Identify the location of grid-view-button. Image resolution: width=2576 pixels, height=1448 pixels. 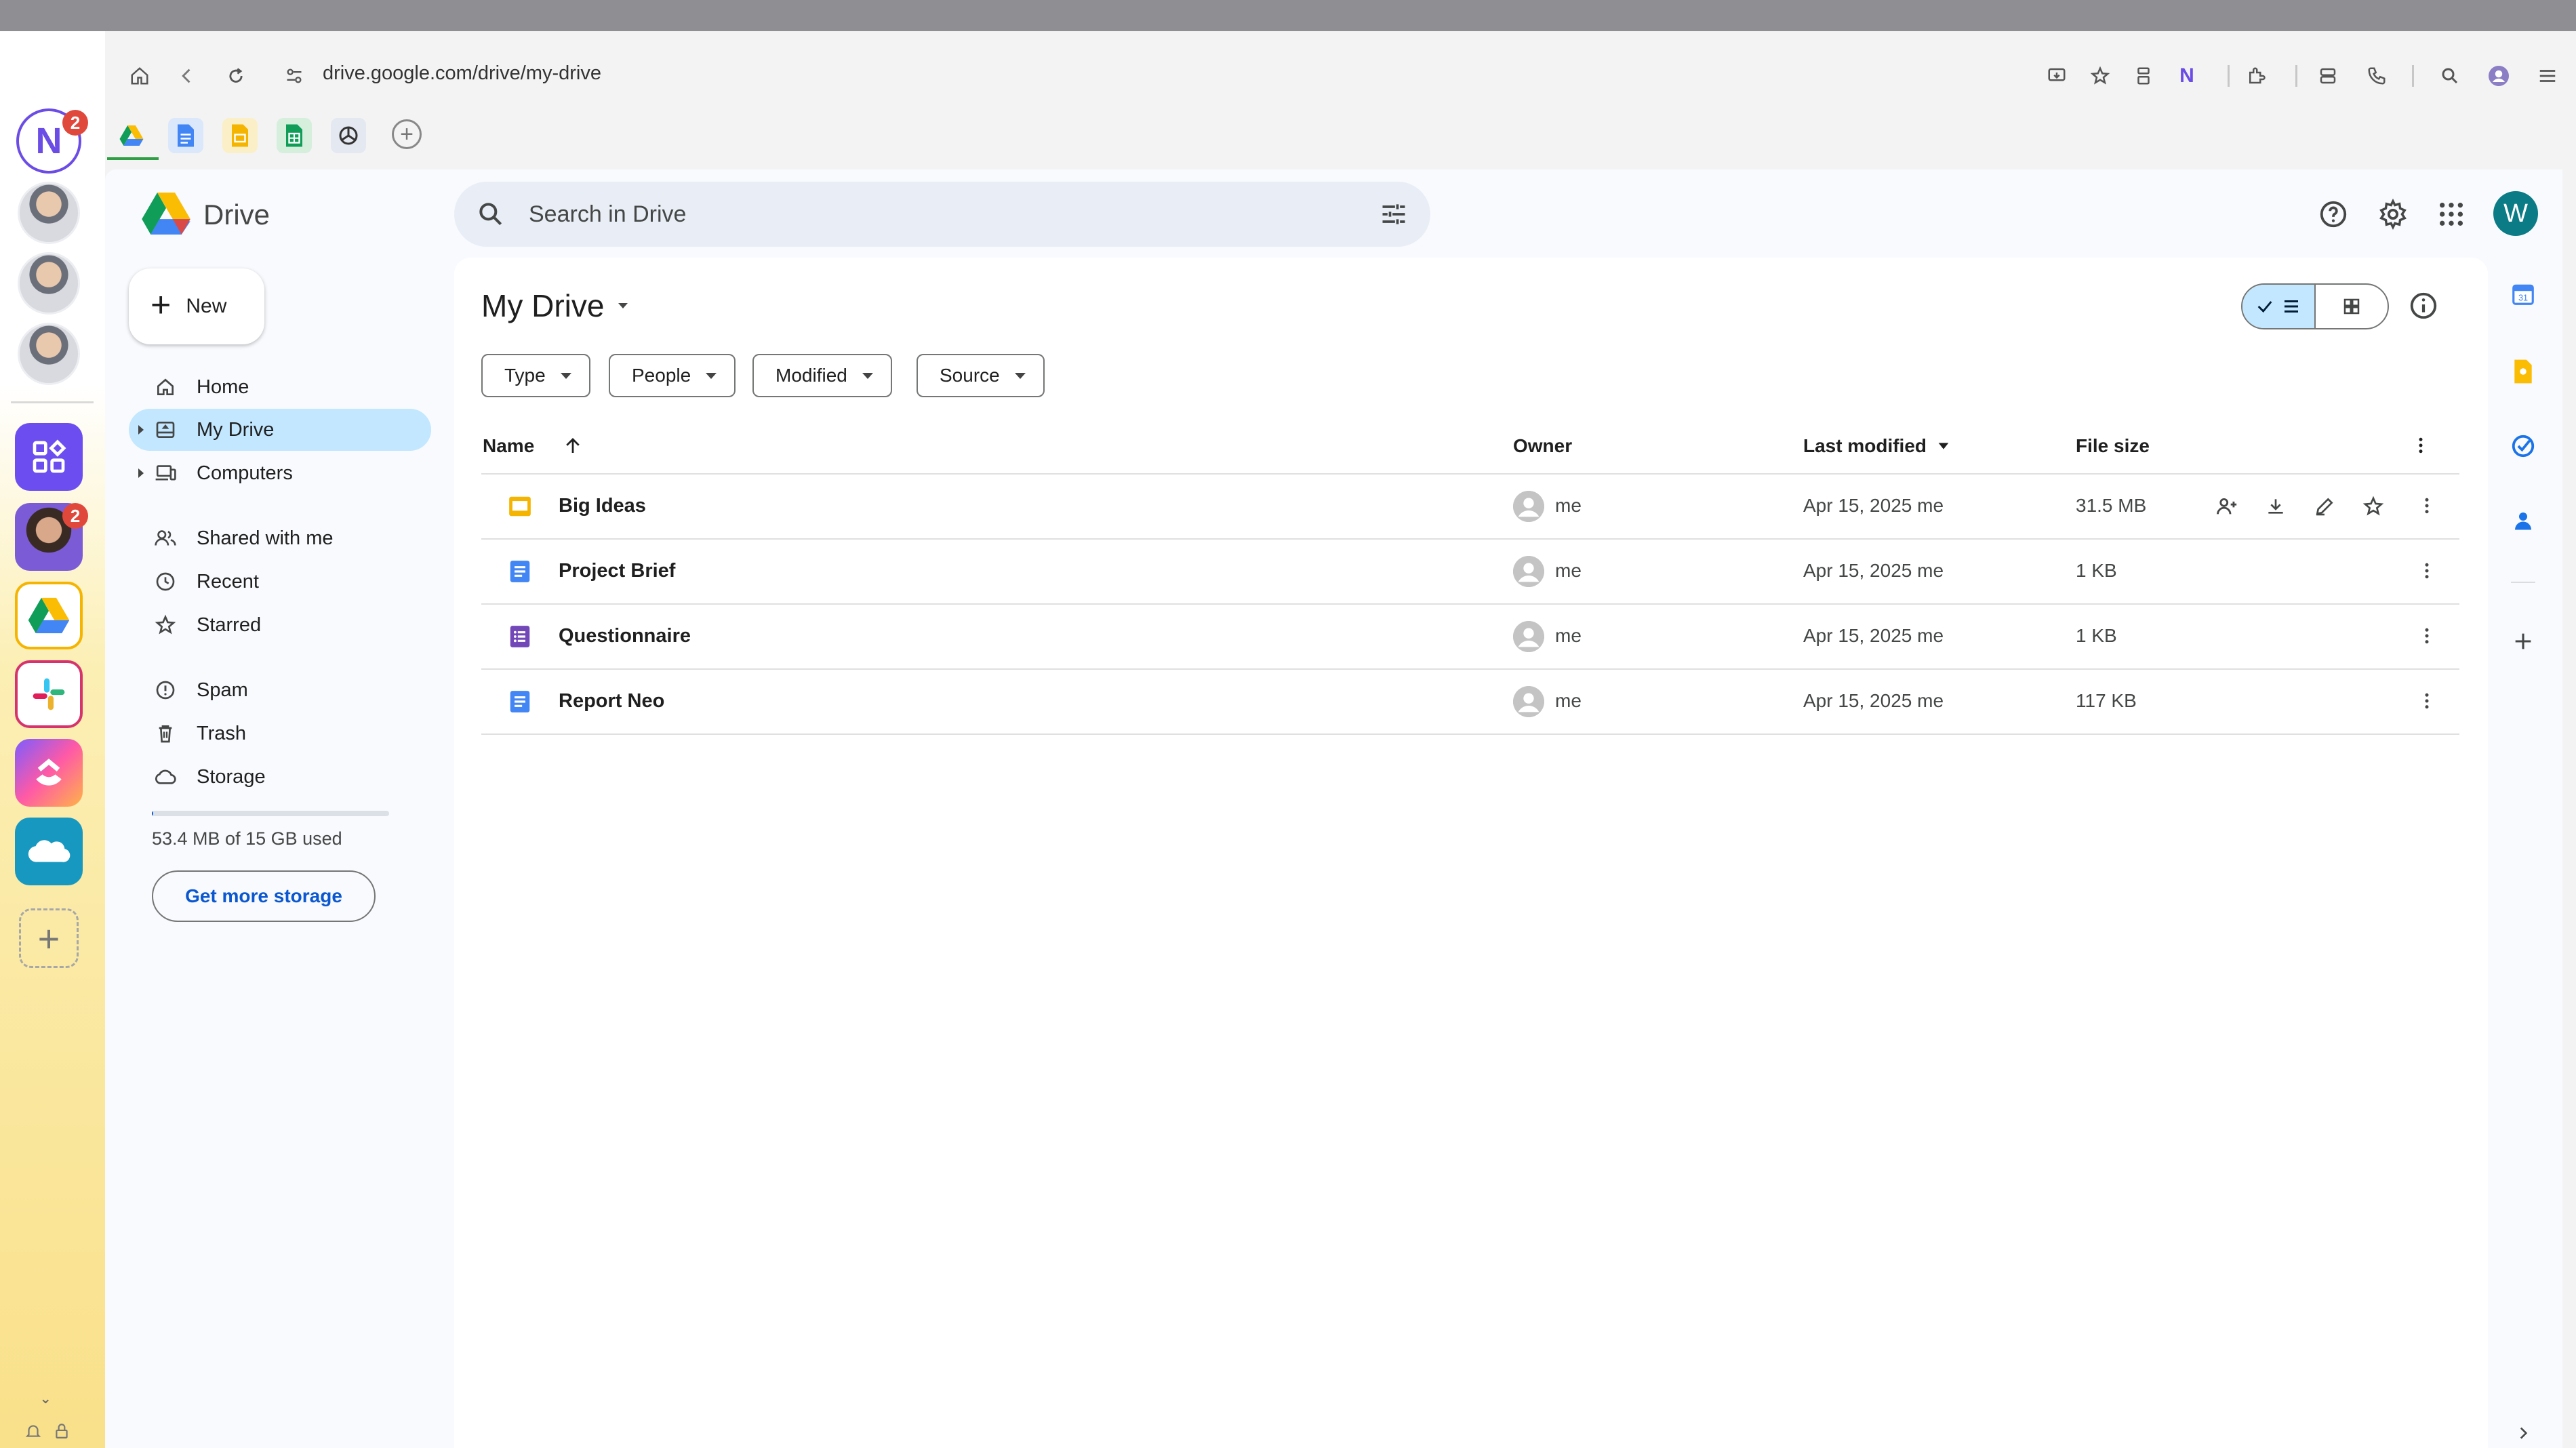
(2352, 306).